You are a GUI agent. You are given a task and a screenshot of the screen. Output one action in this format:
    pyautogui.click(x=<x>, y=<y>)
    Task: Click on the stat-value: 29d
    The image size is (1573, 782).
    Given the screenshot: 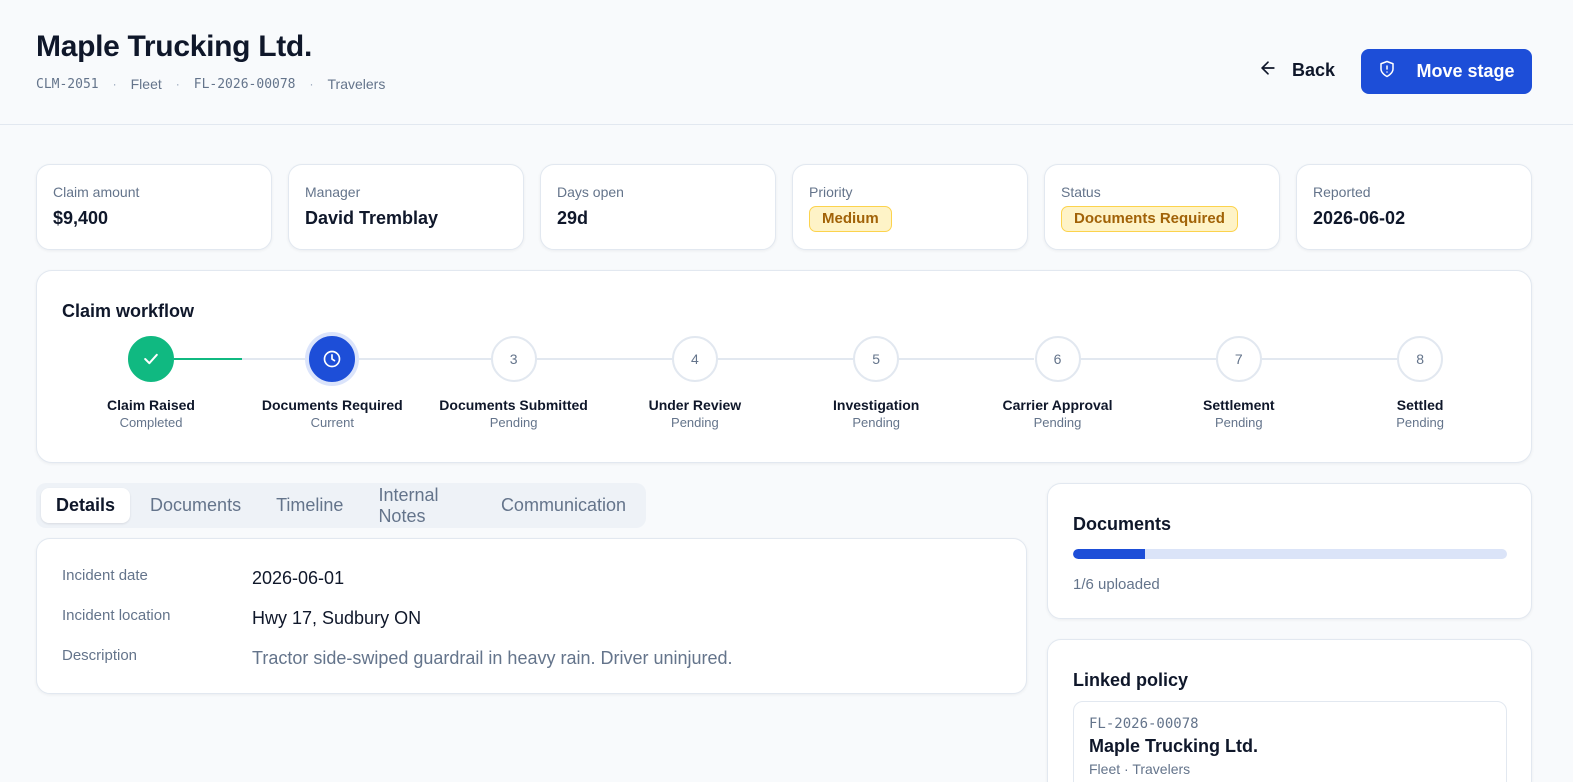 What is the action you would take?
    pyautogui.click(x=573, y=218)
    